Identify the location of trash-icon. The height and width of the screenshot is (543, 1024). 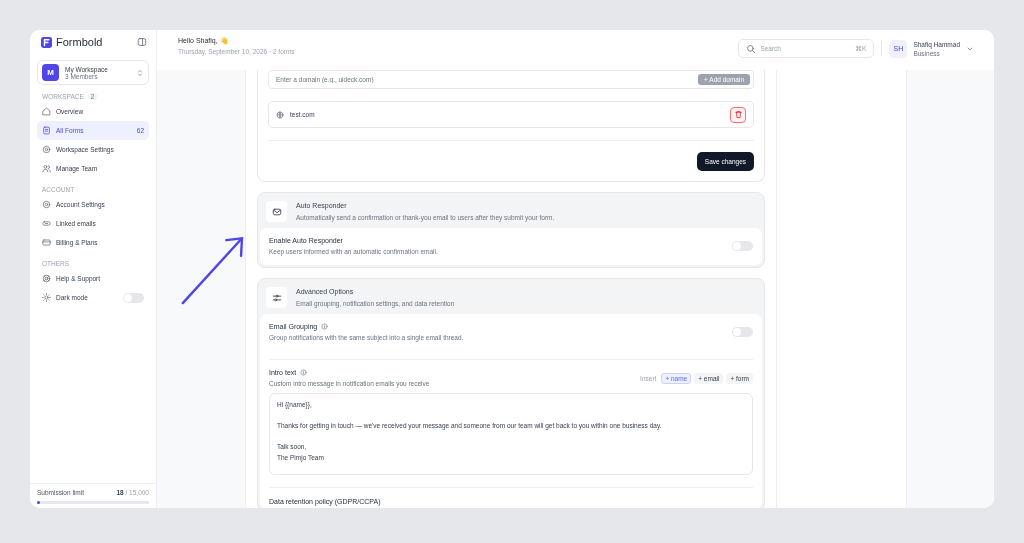
(738, 114).